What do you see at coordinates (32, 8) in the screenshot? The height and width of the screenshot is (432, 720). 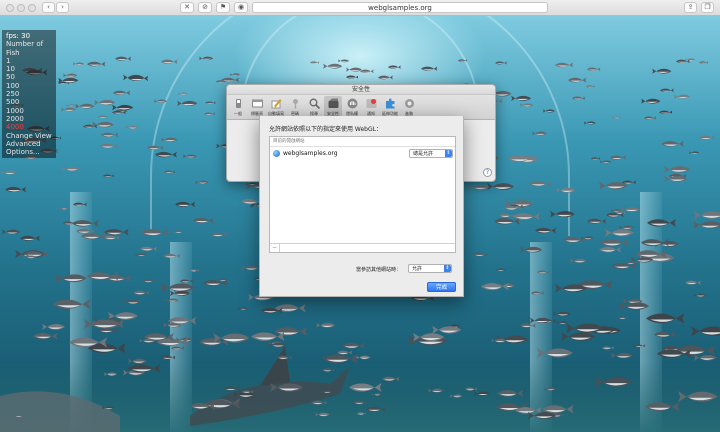 I see `zoom-window-button` at bounding box center [32, 8].